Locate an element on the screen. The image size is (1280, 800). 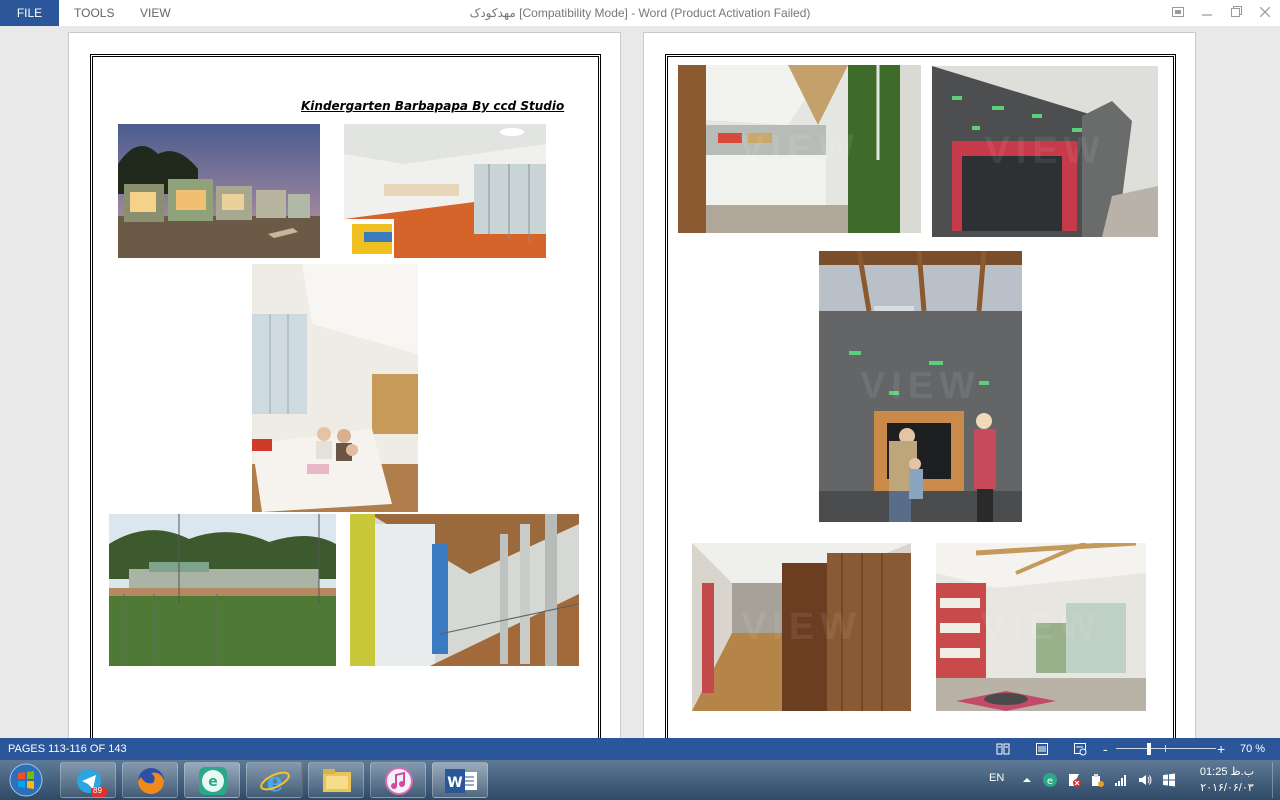
view-menu: VIEW is located at coordinates (155, 13).